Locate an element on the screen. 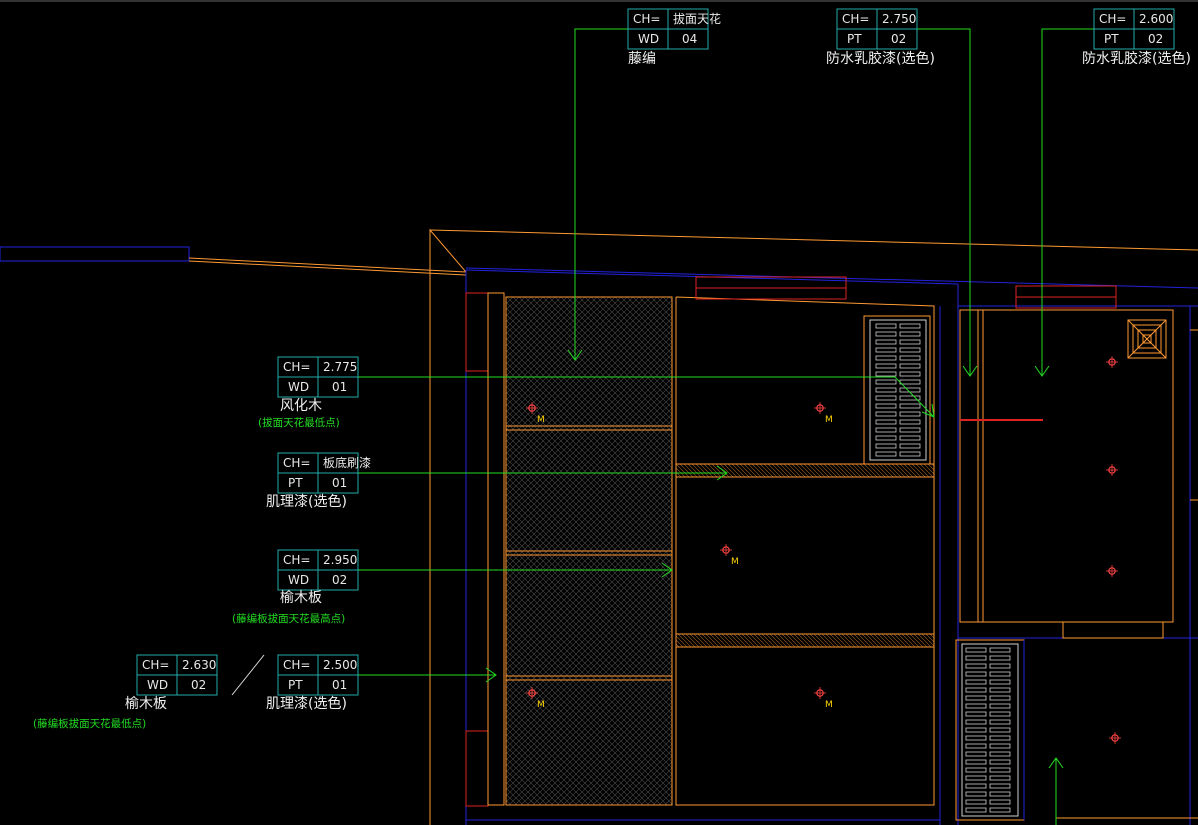 The image size is (1198, 825). tag-top-2: CH= 2.750 PT 02 防水乳胶漆(选色) is located at coordinates (880, 37).